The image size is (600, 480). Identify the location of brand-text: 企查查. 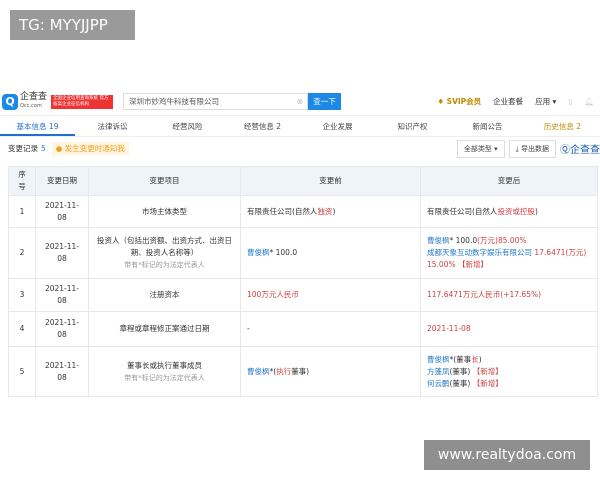
(585, 150).